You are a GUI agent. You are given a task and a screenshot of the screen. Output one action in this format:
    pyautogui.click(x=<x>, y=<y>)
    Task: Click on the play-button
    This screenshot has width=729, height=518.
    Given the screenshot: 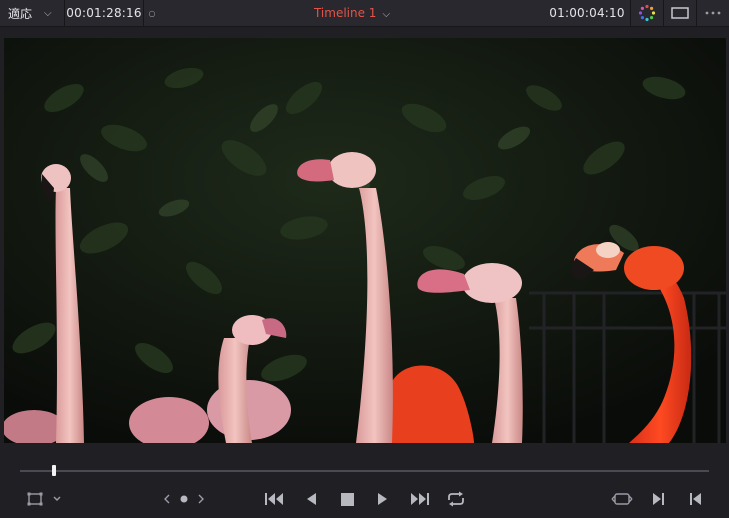 What is the action you would take?
    pyautogui.click(x=383, y=499)
    